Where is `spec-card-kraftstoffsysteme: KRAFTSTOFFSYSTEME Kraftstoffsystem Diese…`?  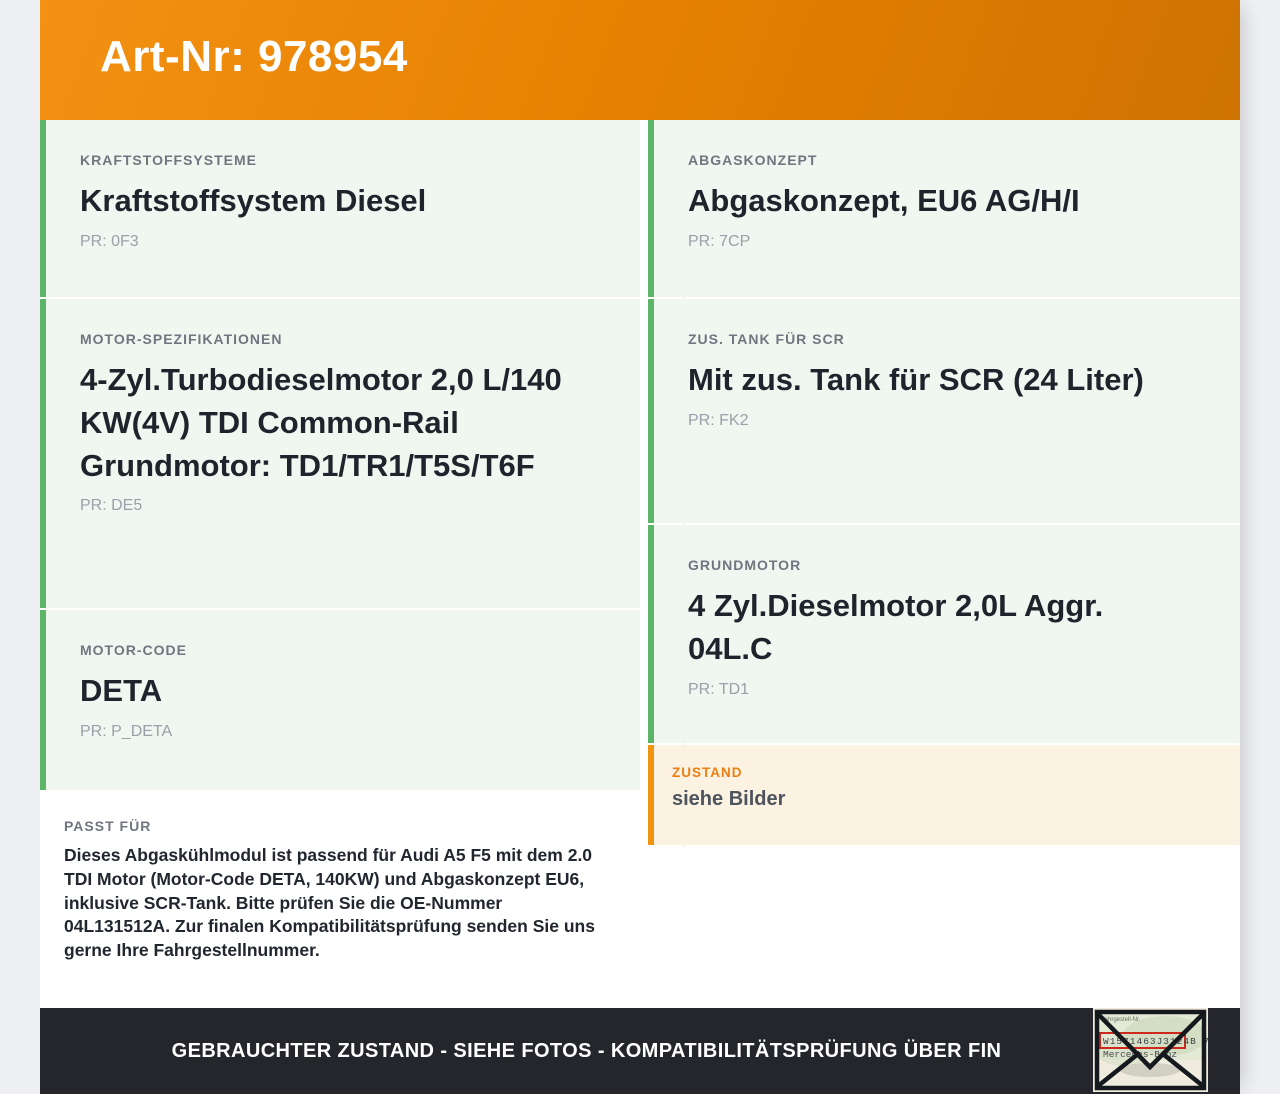
spec-card-kraftstoffsysteme: KRAFTSTOFFSYSTEME Kraftstoffsystem Diese… is located at coordinates (340, 208).